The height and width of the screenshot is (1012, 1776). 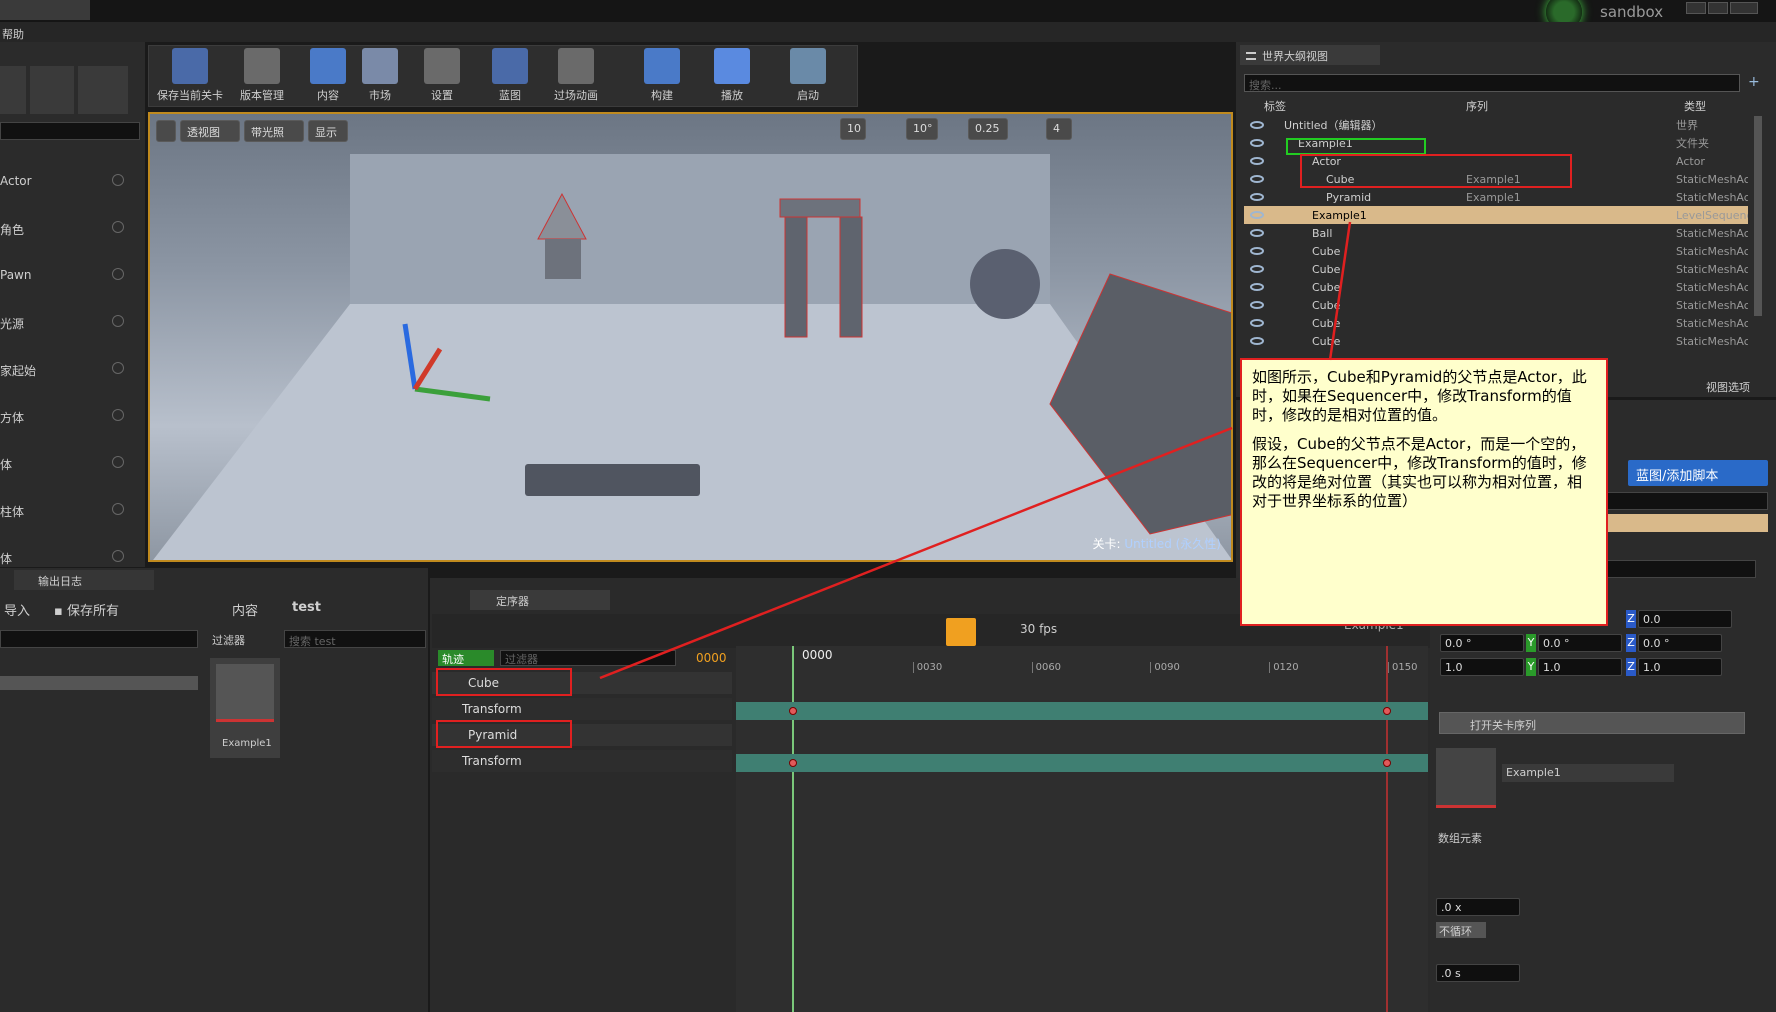 What do you see at coordinates (1680, 667) in the screenshot?
I see `scale-z-field: 1.0` at bounding box center [1680, 667].